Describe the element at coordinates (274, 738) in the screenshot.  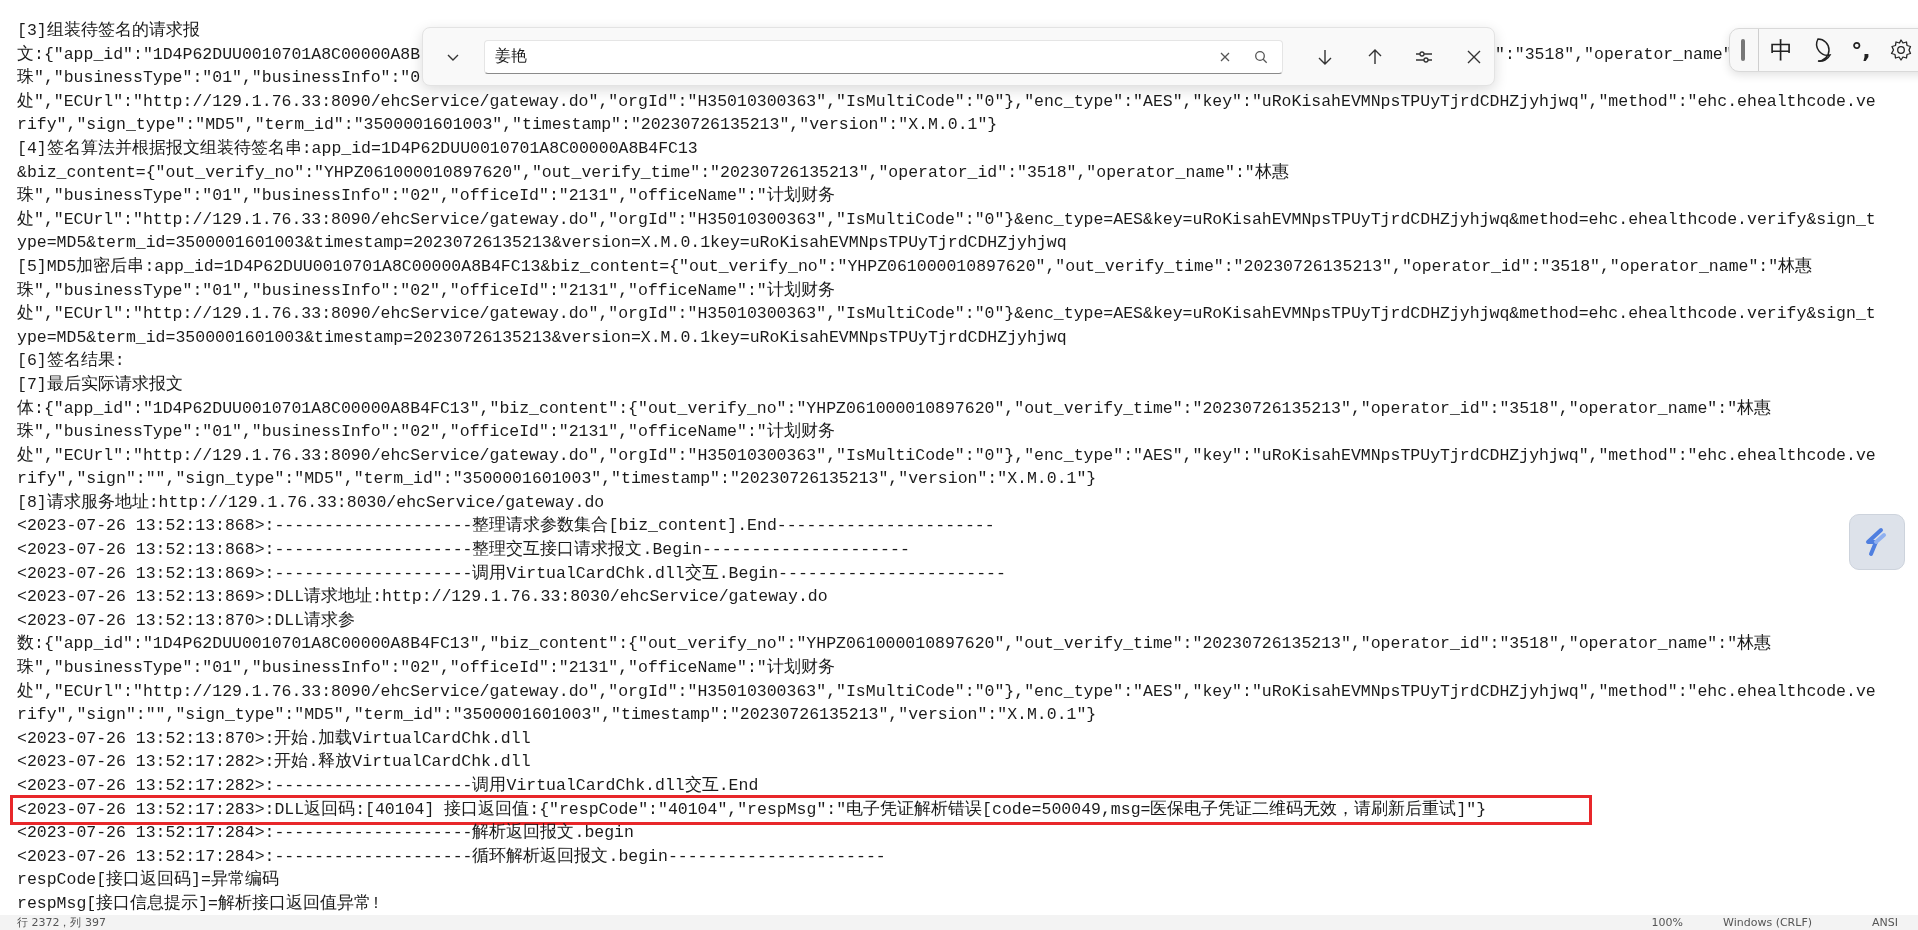
I see `log-line: <2023-07-26 13:52:13:870>:开始.加载VirtualCardChk.dll` at that location.